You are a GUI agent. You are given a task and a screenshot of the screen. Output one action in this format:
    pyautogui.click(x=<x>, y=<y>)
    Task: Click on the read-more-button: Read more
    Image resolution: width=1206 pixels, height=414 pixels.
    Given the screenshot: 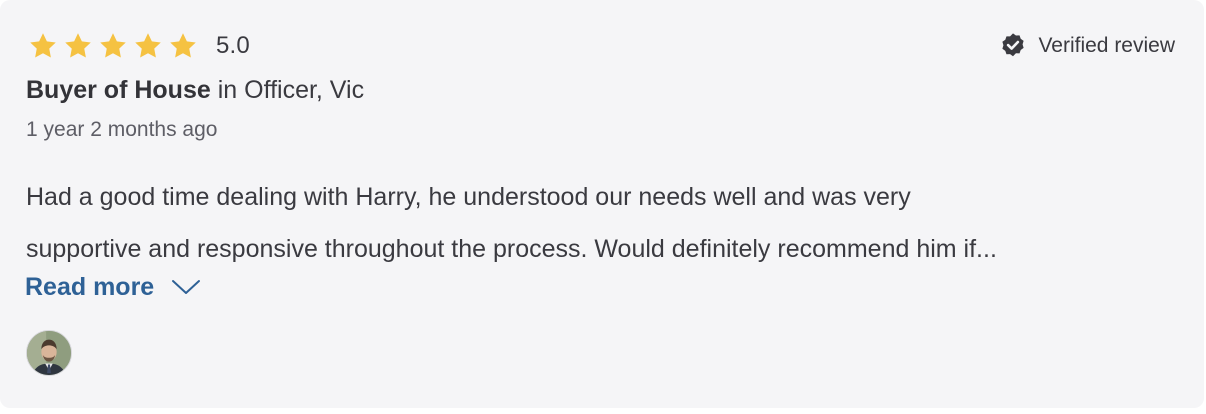 What is the action you would take?
    pyautogui.click(x=113, y=287)
    